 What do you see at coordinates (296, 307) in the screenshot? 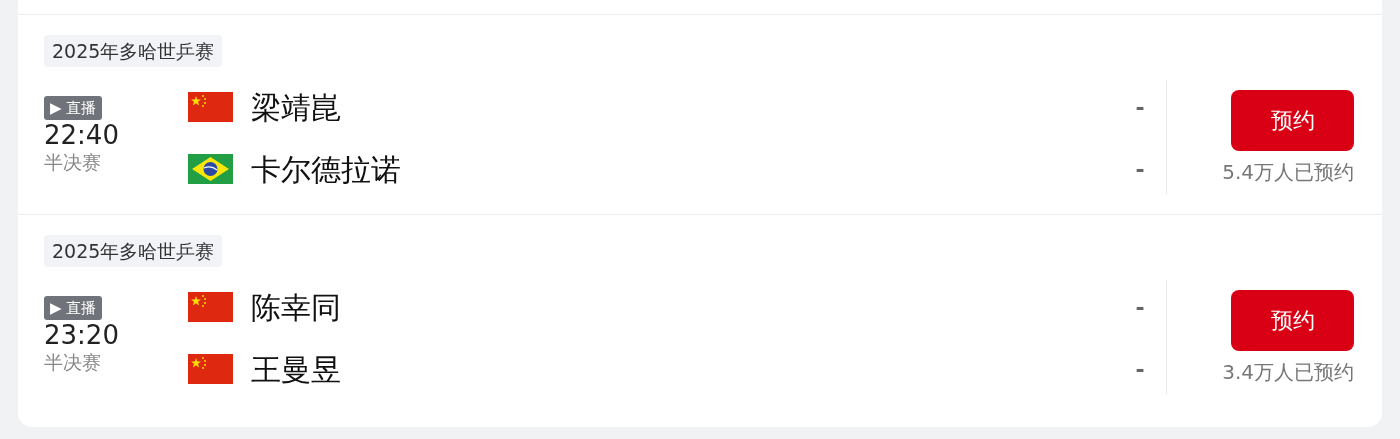
I see `team-name: 陈幸同` at bounding box center [296, 307].